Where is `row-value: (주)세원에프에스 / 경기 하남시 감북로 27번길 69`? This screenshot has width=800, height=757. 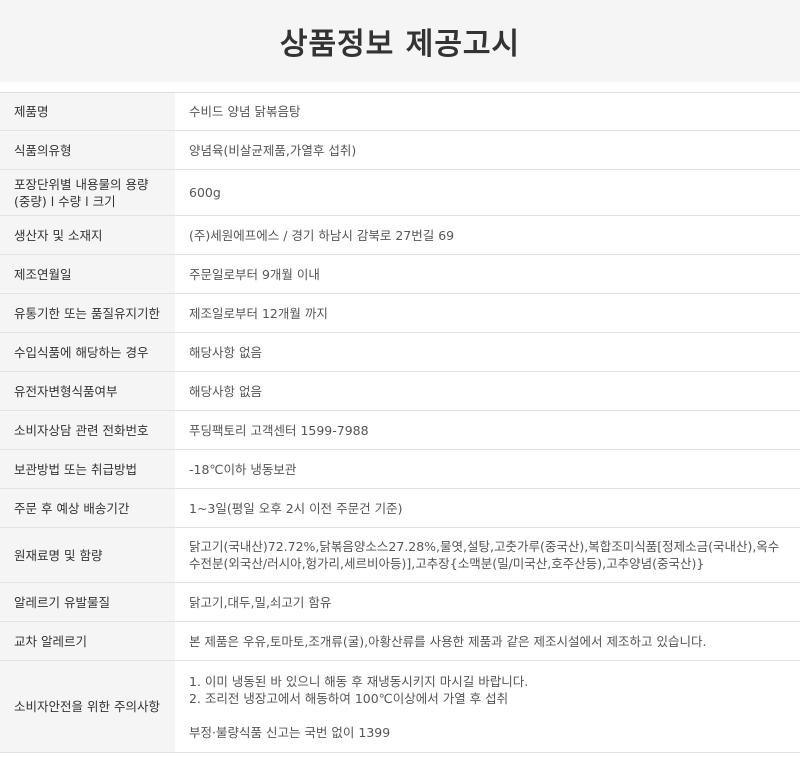 row-value: (주)세원에프에스 / 경기 하남시 감북로 27번길 69 is located at coordinates (487, 235).